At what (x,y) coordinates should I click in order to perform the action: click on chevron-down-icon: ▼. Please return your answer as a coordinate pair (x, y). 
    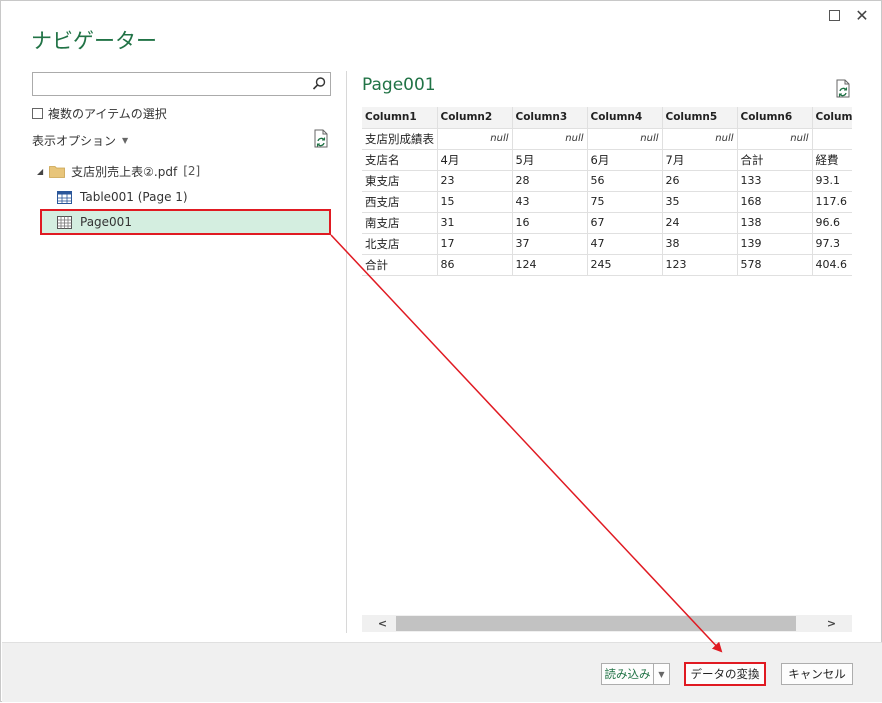
    Looking at the image, I should click on (661, 674).